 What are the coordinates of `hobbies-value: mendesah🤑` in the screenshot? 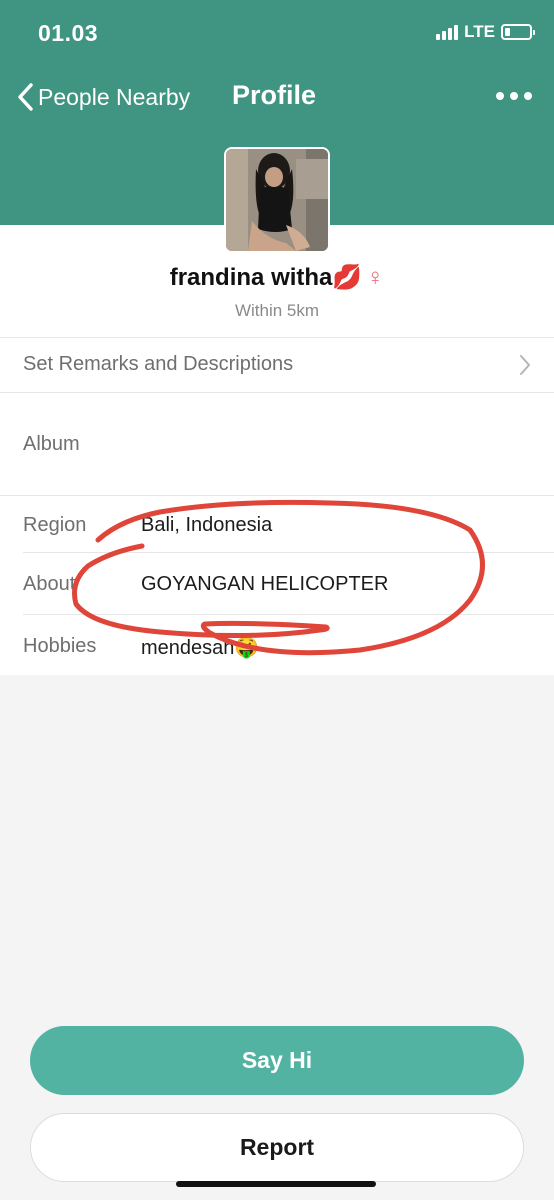 It's located at (200, 648).